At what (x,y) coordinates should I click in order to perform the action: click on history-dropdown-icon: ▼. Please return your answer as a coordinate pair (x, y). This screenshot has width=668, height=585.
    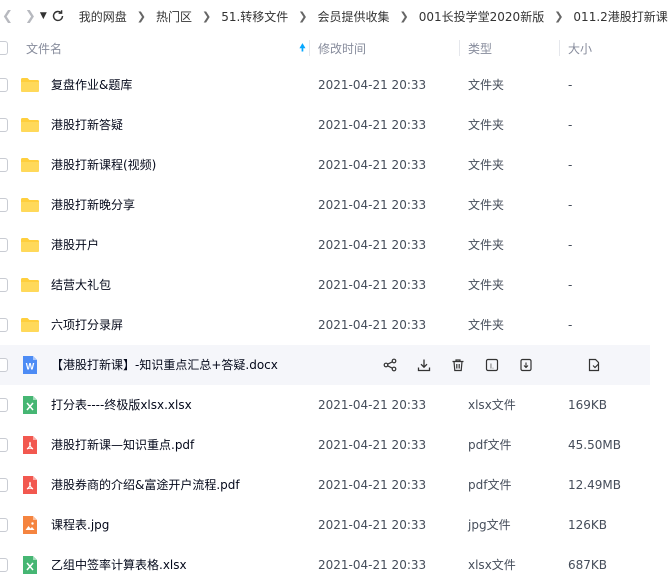
    Looking at the image, I should click on (43, 16).